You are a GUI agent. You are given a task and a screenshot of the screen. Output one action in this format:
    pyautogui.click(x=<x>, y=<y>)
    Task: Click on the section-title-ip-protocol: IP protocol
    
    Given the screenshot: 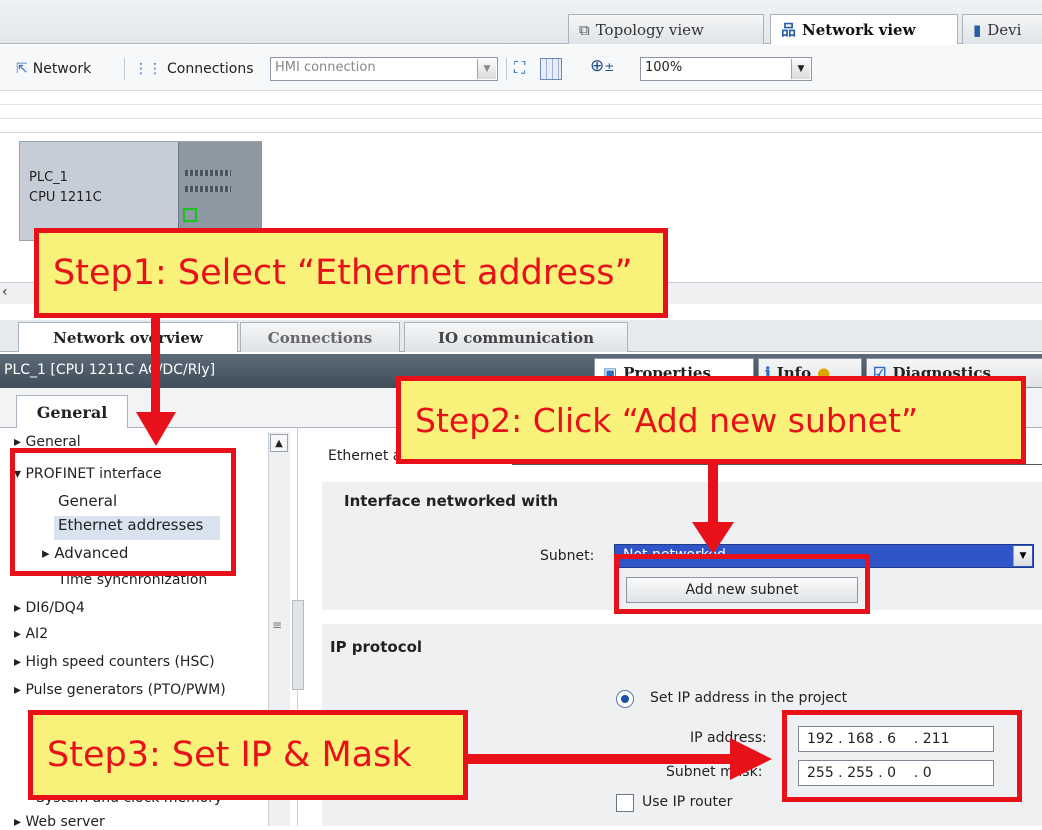 What is the action you would take?
    pyautogui.click(x=376, y=647)
    